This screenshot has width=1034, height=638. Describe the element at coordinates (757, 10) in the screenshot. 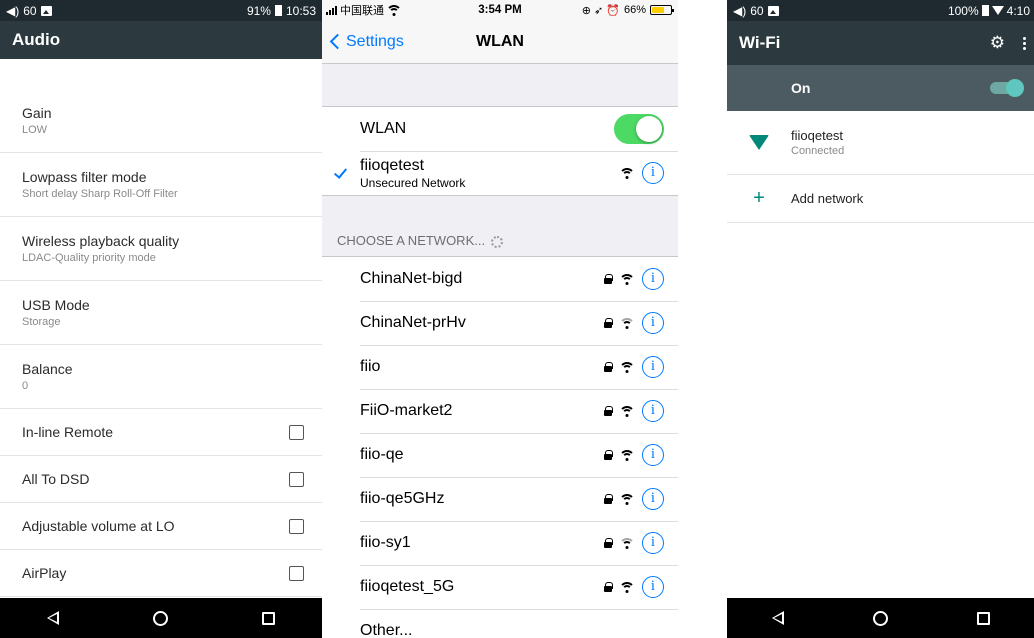

I see `volume-level: 60` at that location.